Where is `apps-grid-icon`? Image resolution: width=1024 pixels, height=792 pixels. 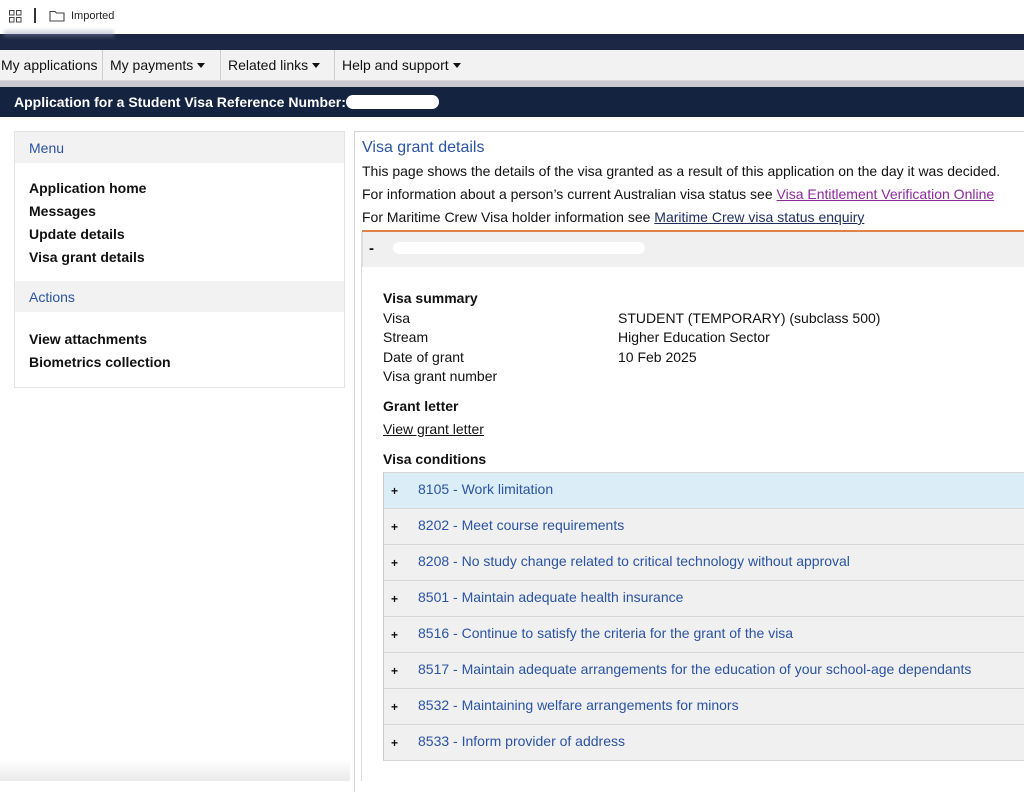 apps-grid-icon is located at coordinates (15, 16).